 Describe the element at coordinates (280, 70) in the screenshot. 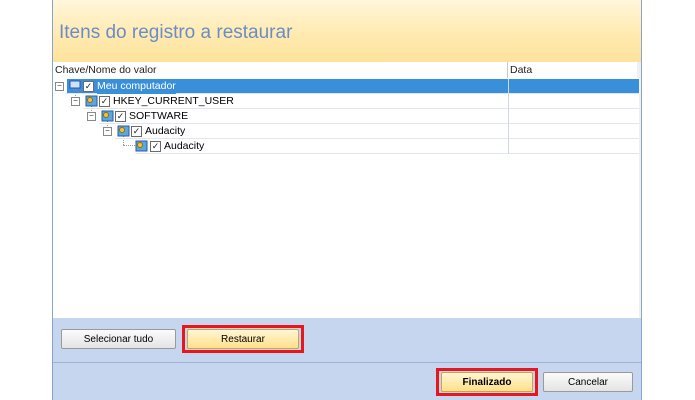

I see `column-header-name: Chave/Nome do valor` at that location.